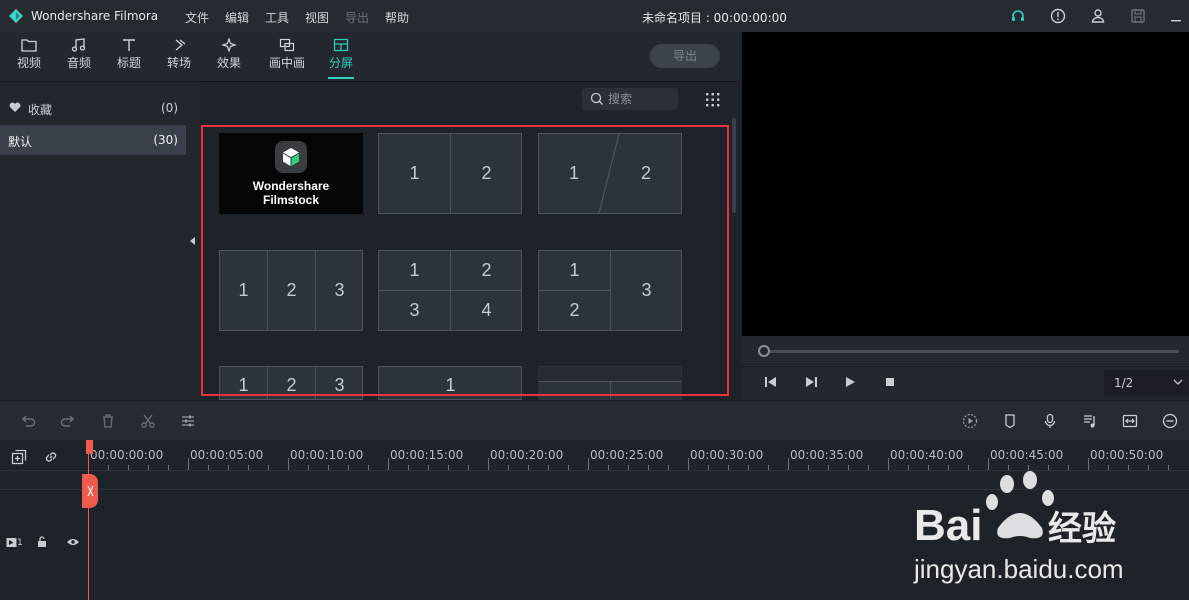 The image size is (1189, 600). I want to click on category-default: 默认 (30), so click(93, 140).